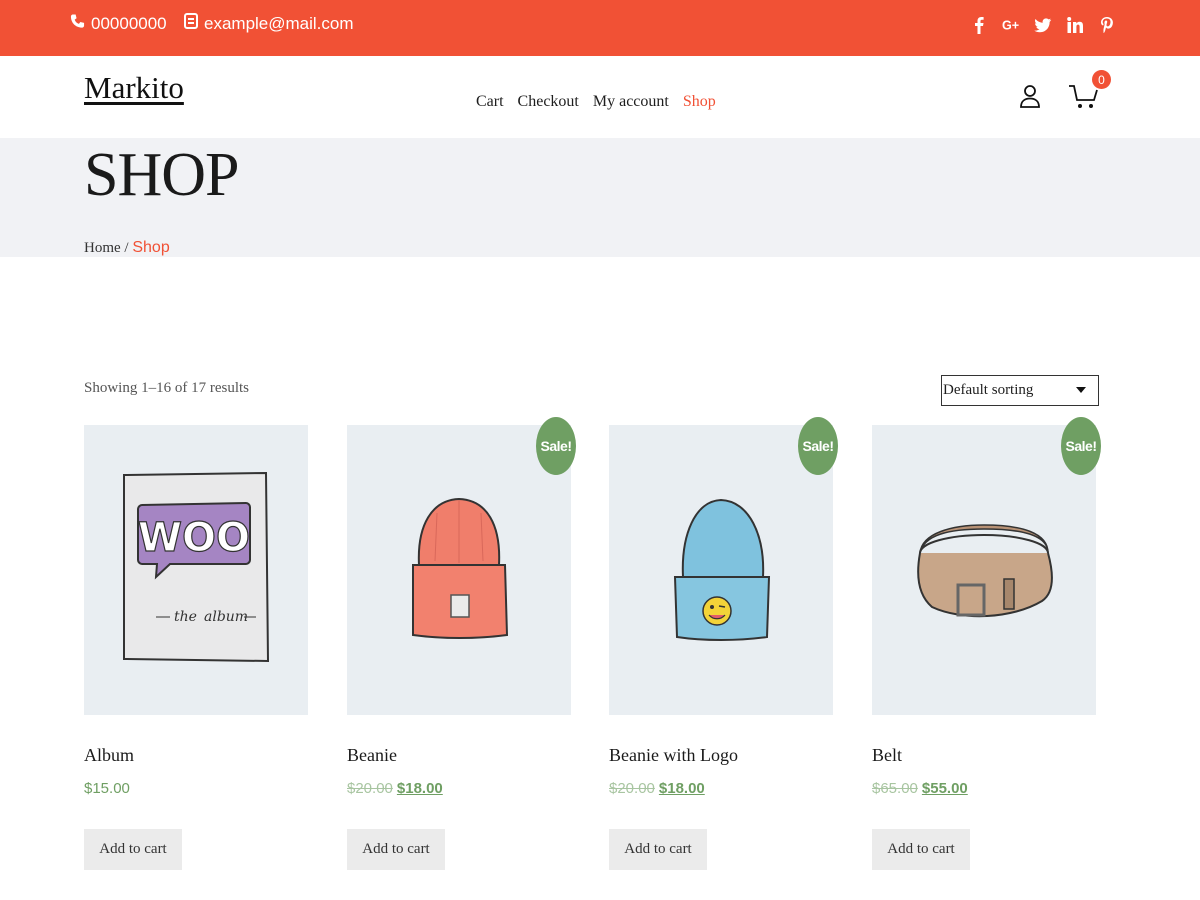  I want to click on top-bar: 00000000 example@mail.com G+, so click(600, 28).